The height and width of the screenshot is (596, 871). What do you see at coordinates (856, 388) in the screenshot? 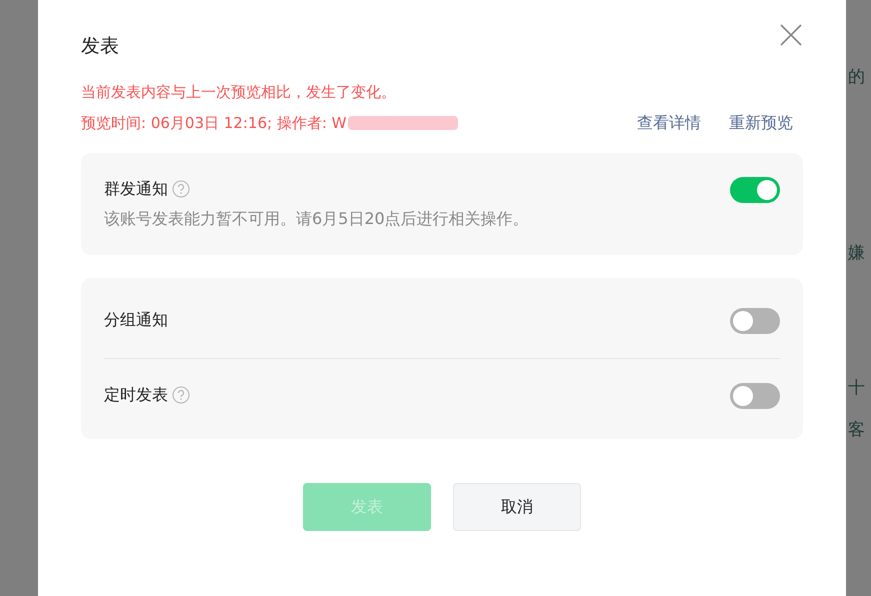
I see `background-text: 十` at bounding box center [856, 388].